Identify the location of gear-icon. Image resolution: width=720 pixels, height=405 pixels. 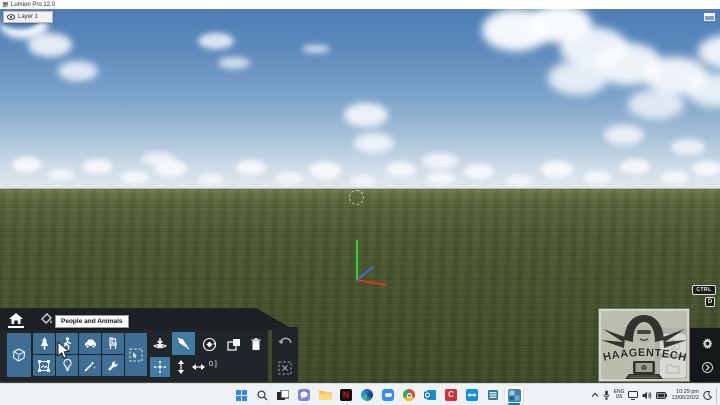
(707, 343).